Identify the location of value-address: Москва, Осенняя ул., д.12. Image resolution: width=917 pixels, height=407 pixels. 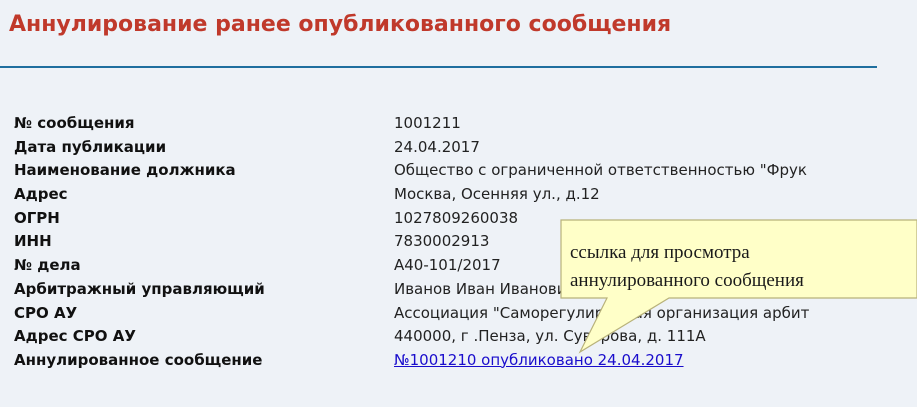
(497, 194).